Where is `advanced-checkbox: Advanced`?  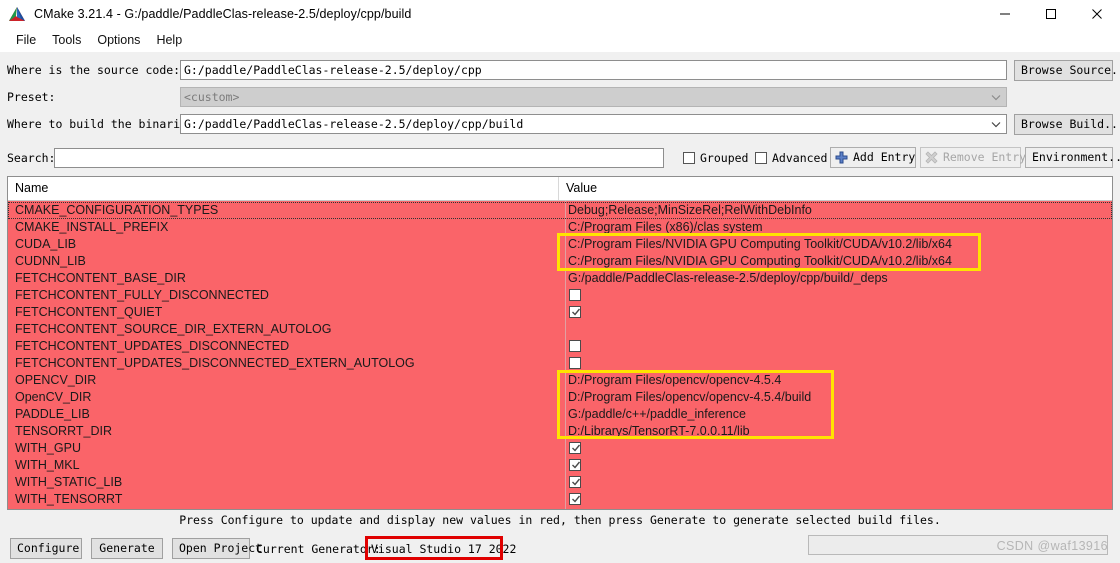
advanced-checkbox: Advanced is located at coordinates (791, 158).